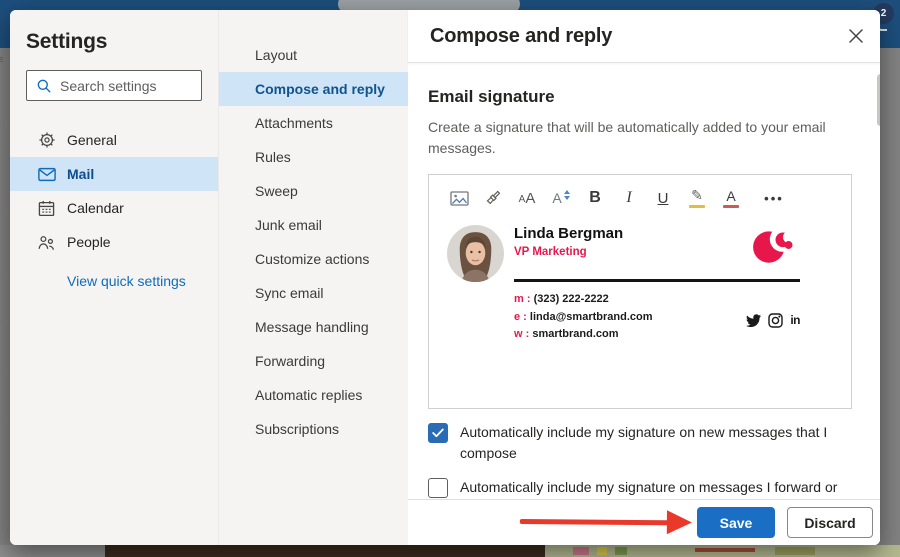 Image resolution: width=900 pixels, height=557 pixels. I want to click on checkbox-checked-icon, so click(438, 433).